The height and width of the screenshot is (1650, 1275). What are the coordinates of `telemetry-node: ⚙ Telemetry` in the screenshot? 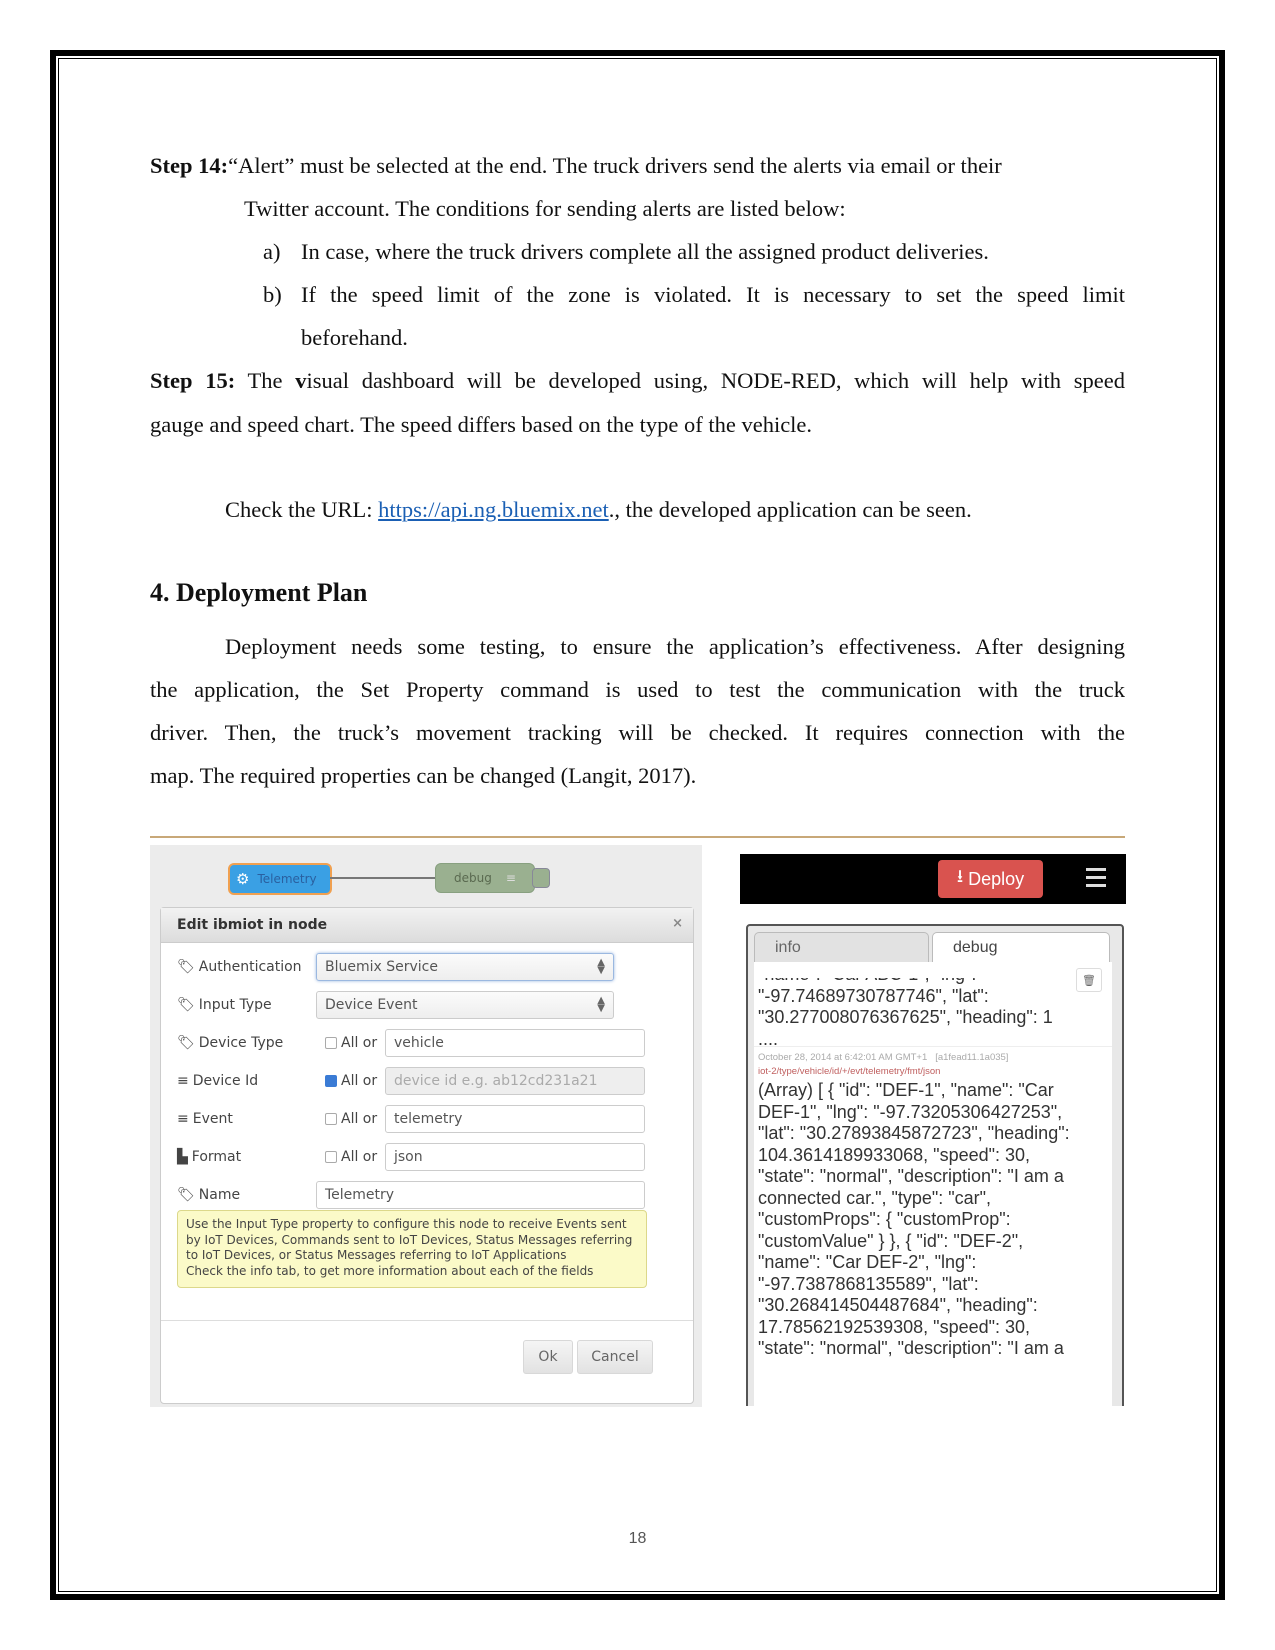 It's located at (280, 879).